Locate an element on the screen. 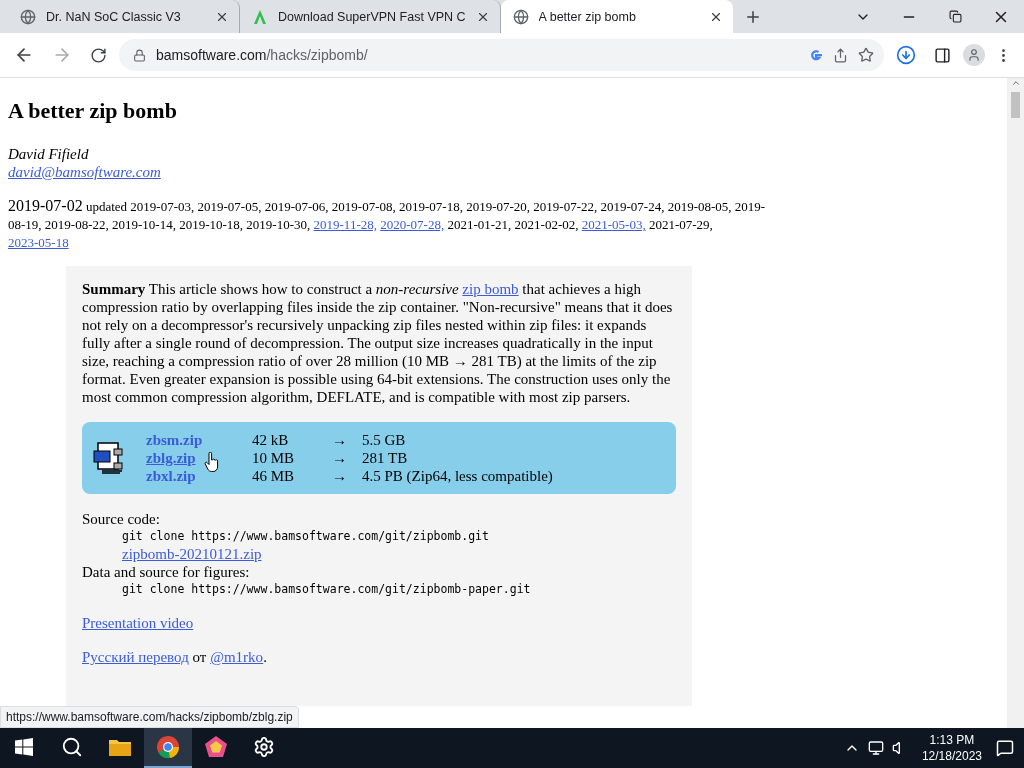 The height and width of the screenshot is (768, 1024). download-icon is located at coordinates (906, 55).